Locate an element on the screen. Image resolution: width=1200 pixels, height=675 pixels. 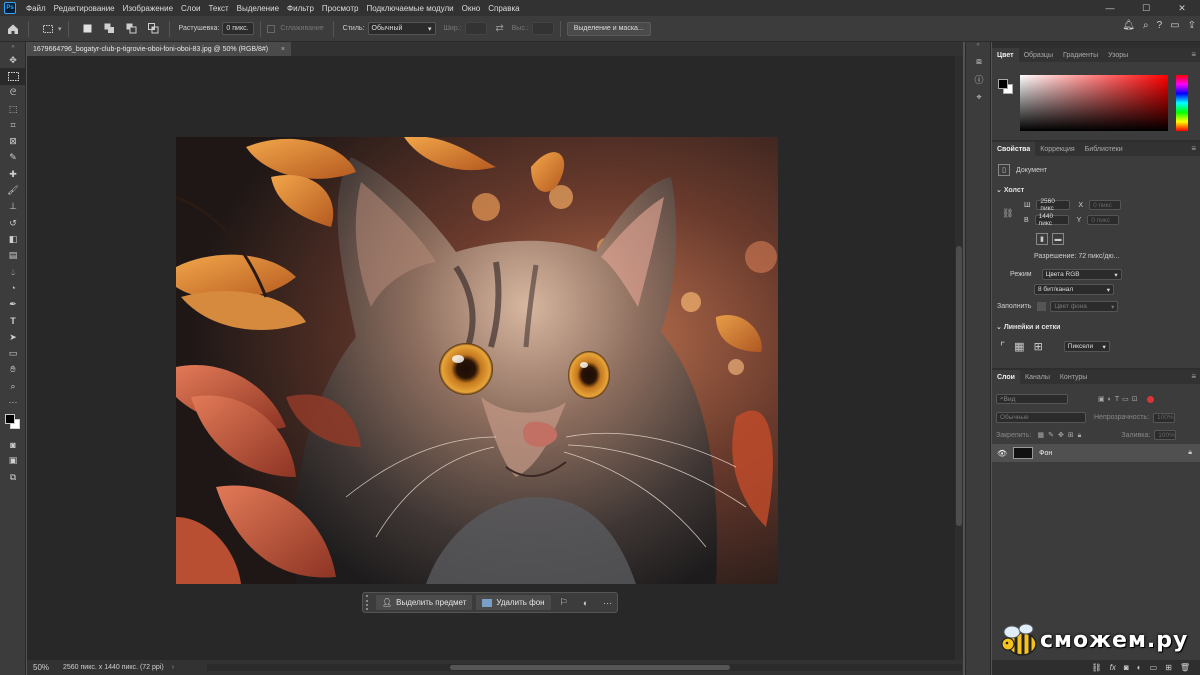
document-info: 2560 пикс. x 1440 пикс. (72 ppi) is located at coordinates (113, 667).